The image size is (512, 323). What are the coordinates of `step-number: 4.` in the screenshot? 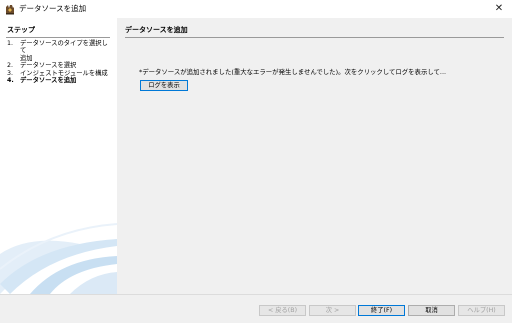 It's located at (10, 81).